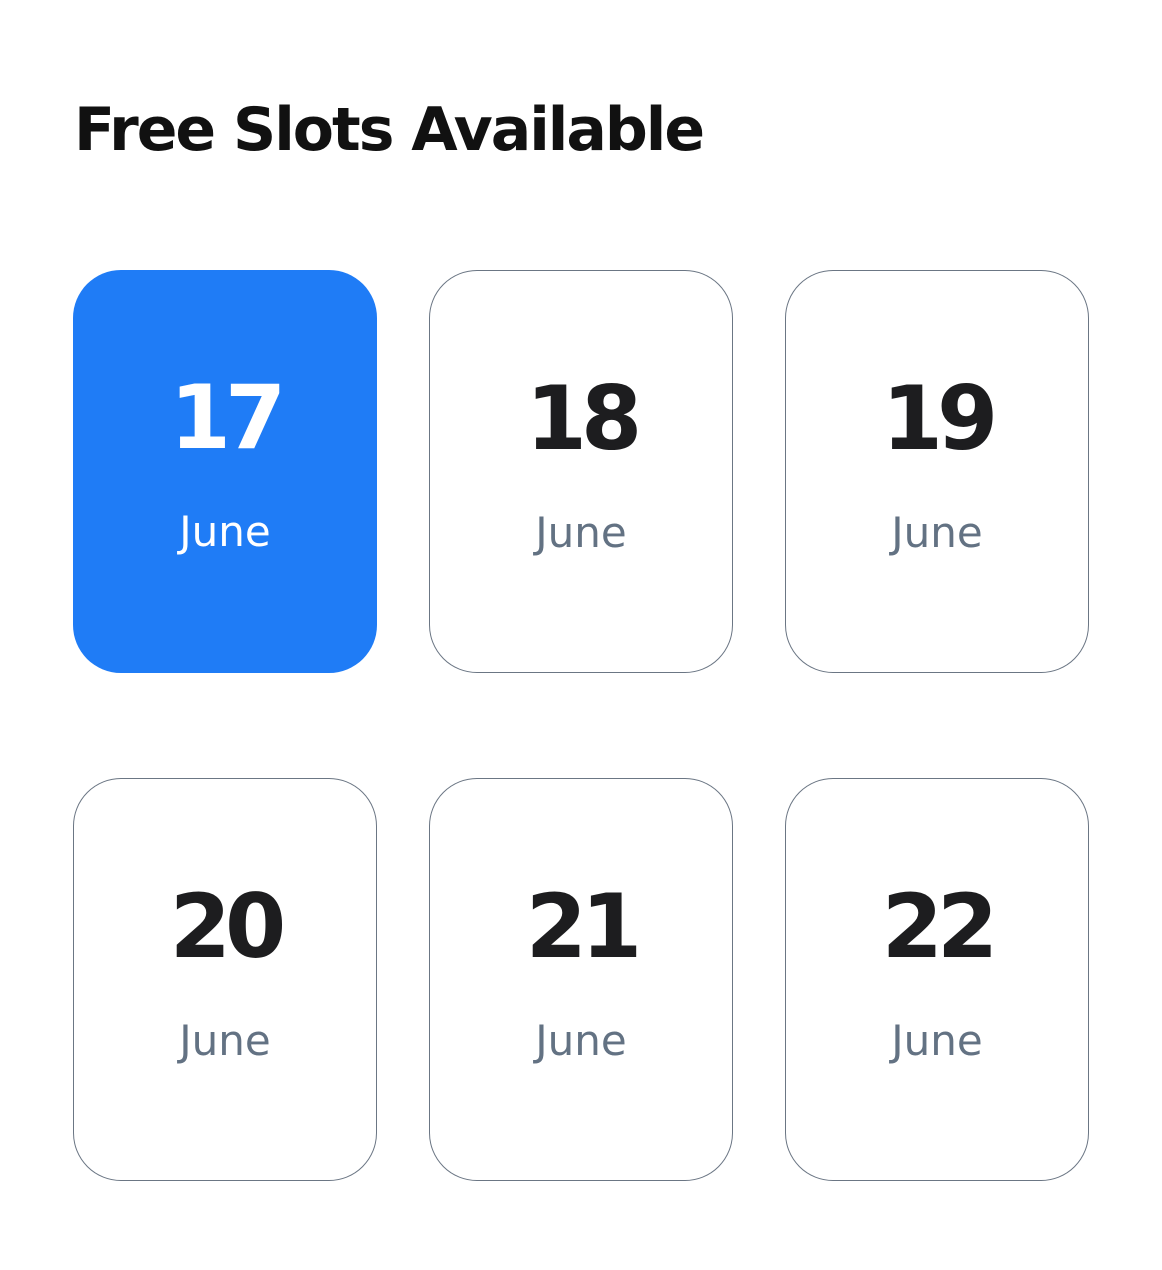 Image resolution: width=1162 pixels, height=1270 pixels. What do you see at coordinates (583, 926) in the screenshot?
I see `date-slot-day: 21` at bounding box center [583, 926].